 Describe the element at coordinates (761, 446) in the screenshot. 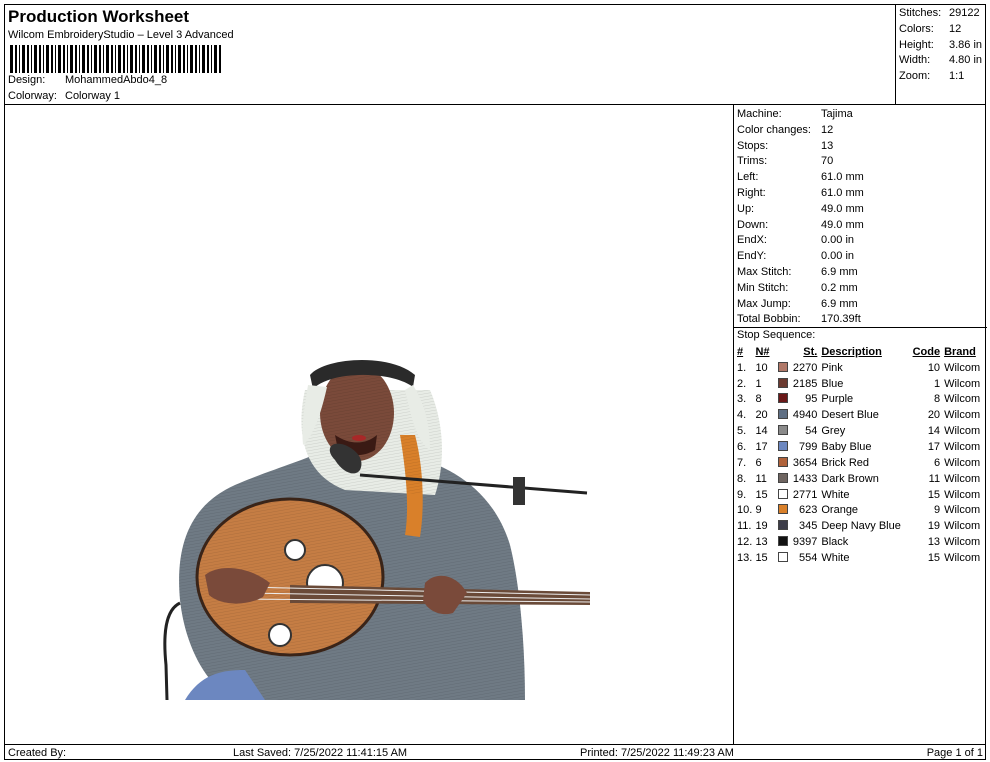

I see `needle-number: 17` at that location.